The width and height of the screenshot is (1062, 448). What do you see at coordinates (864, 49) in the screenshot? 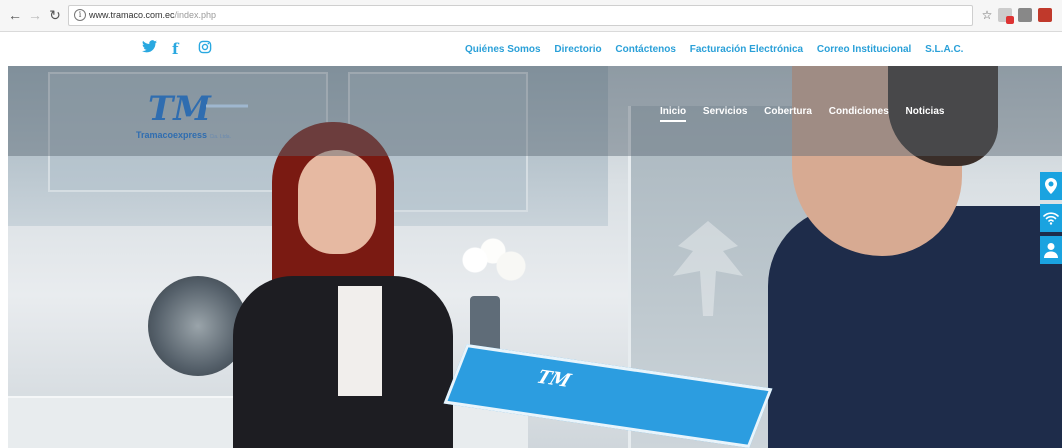
I see `top-nav-correo: Correo Institucional` at bounding box center [864, 49].